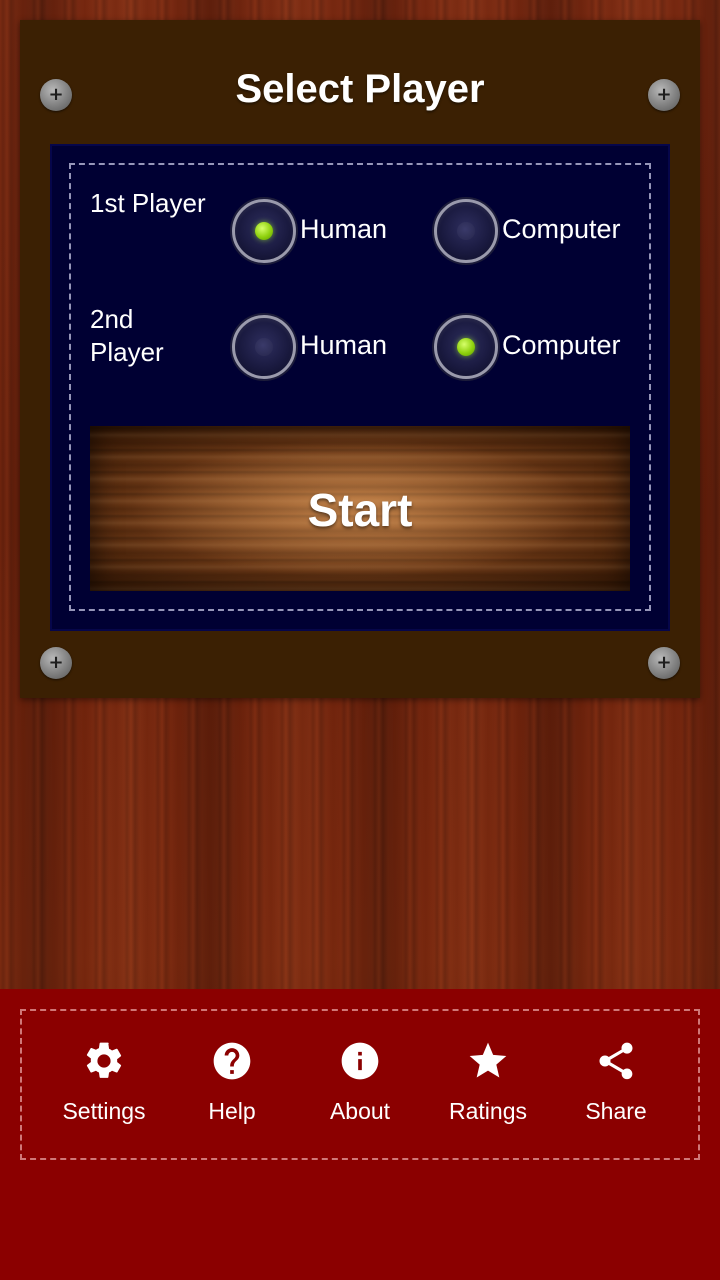 This screenshot has height=1280, width=720. I want to click on player-2-label: 2nd Player, so click(127, 335).